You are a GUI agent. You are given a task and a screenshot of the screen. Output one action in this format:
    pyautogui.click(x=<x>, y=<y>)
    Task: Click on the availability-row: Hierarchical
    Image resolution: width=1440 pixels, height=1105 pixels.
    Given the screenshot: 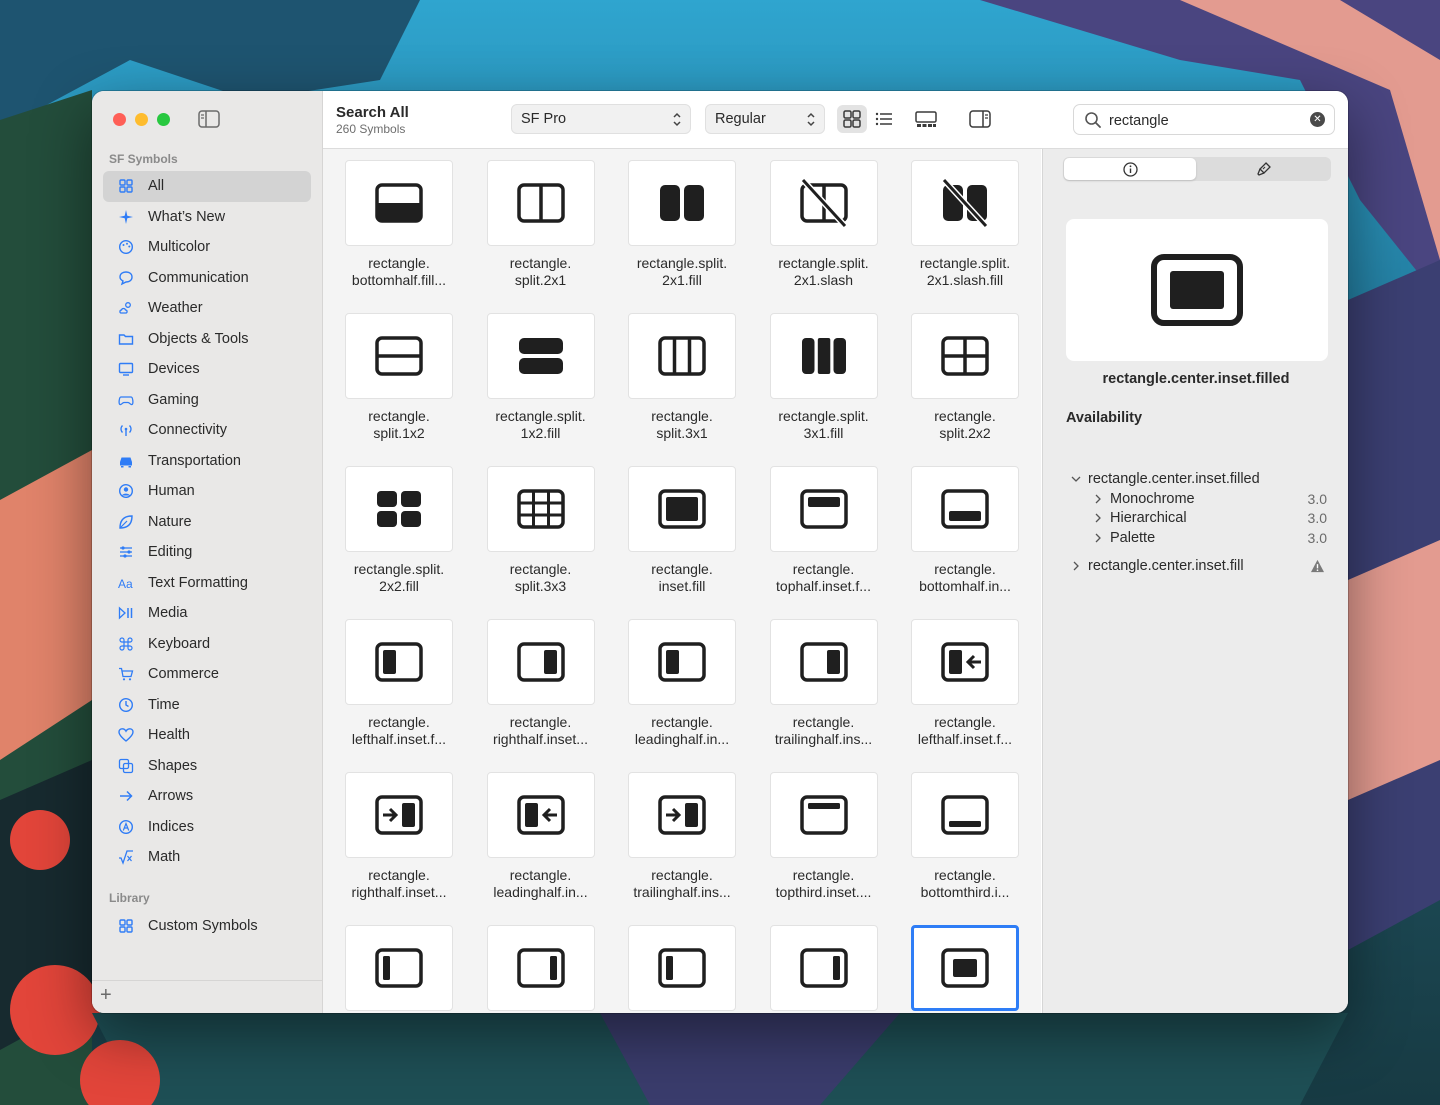 What is the action you would take?
    pyautogui.click(x=1140, y=518)
    